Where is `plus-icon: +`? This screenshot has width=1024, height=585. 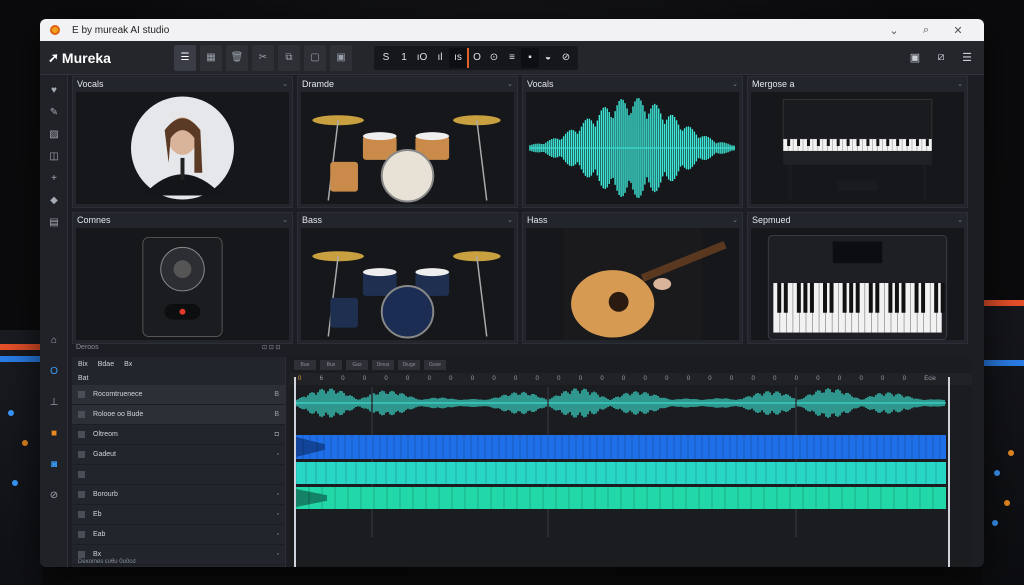
plus-icon: + is located at coordinates (54, 178).